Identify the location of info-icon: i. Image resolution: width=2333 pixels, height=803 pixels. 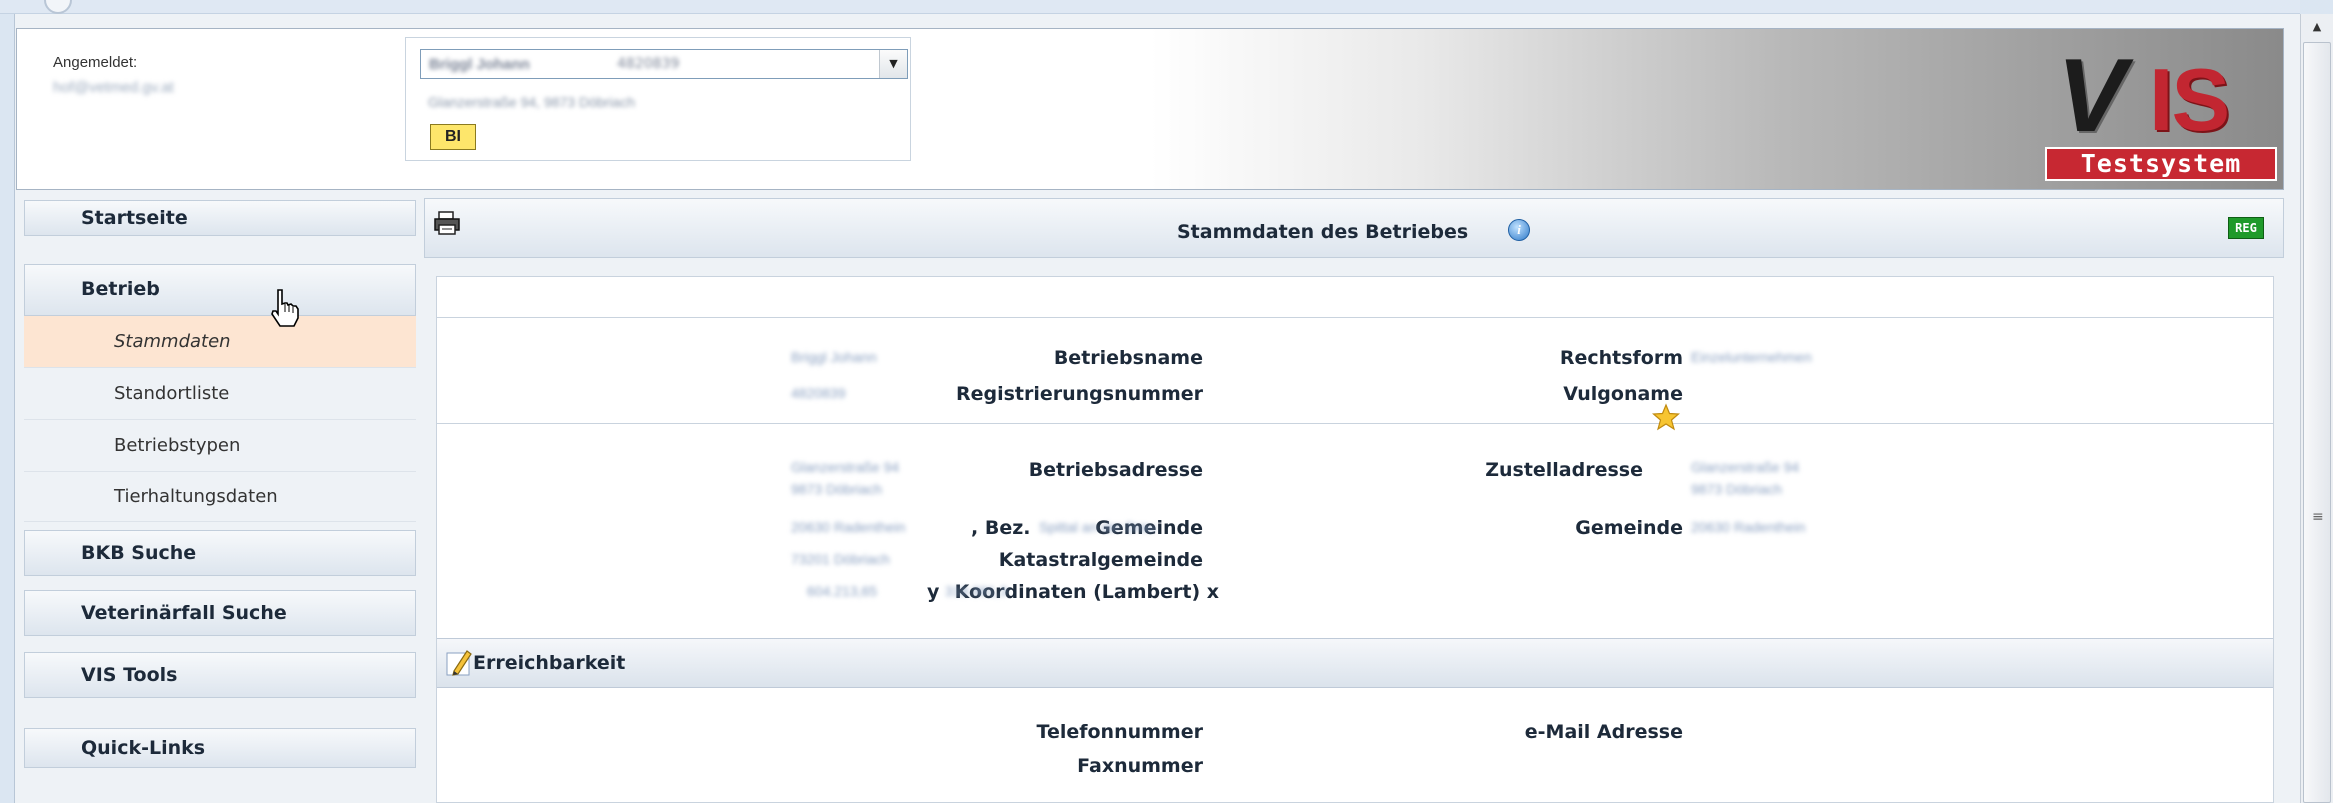
(1519, 230).